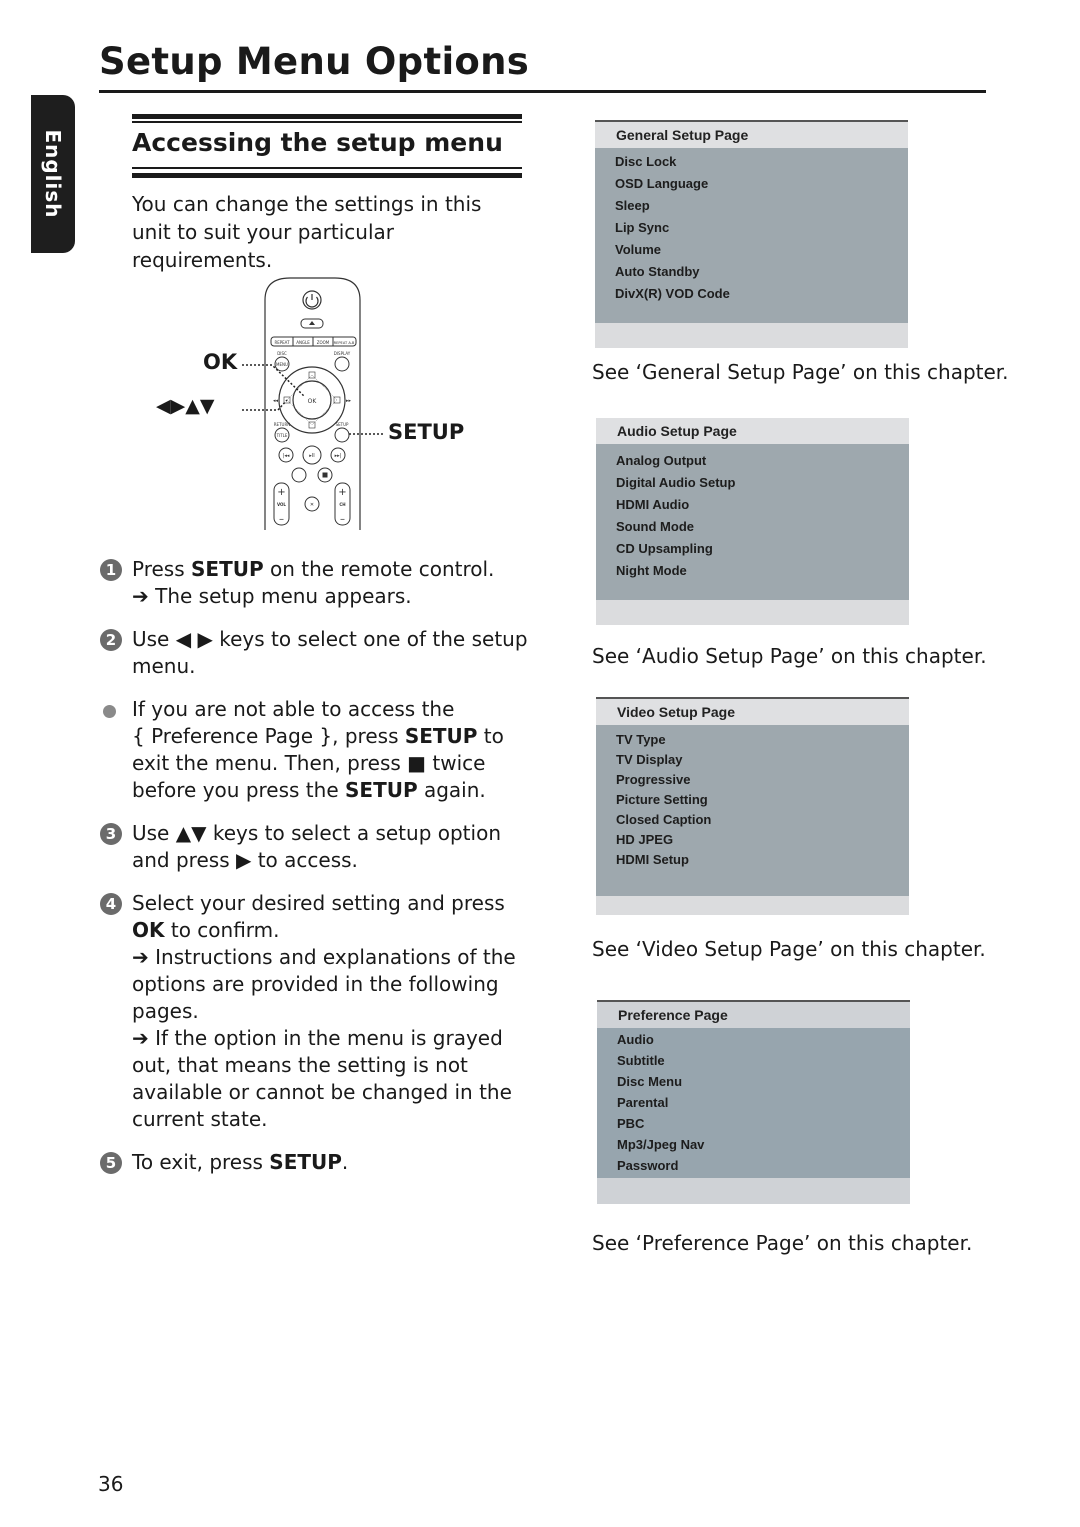 This screenshot has width=1080, height=1527. Describe the element at coordinates (111, 640) in the screenshot. I see `step-number-badge: 2` at that location.